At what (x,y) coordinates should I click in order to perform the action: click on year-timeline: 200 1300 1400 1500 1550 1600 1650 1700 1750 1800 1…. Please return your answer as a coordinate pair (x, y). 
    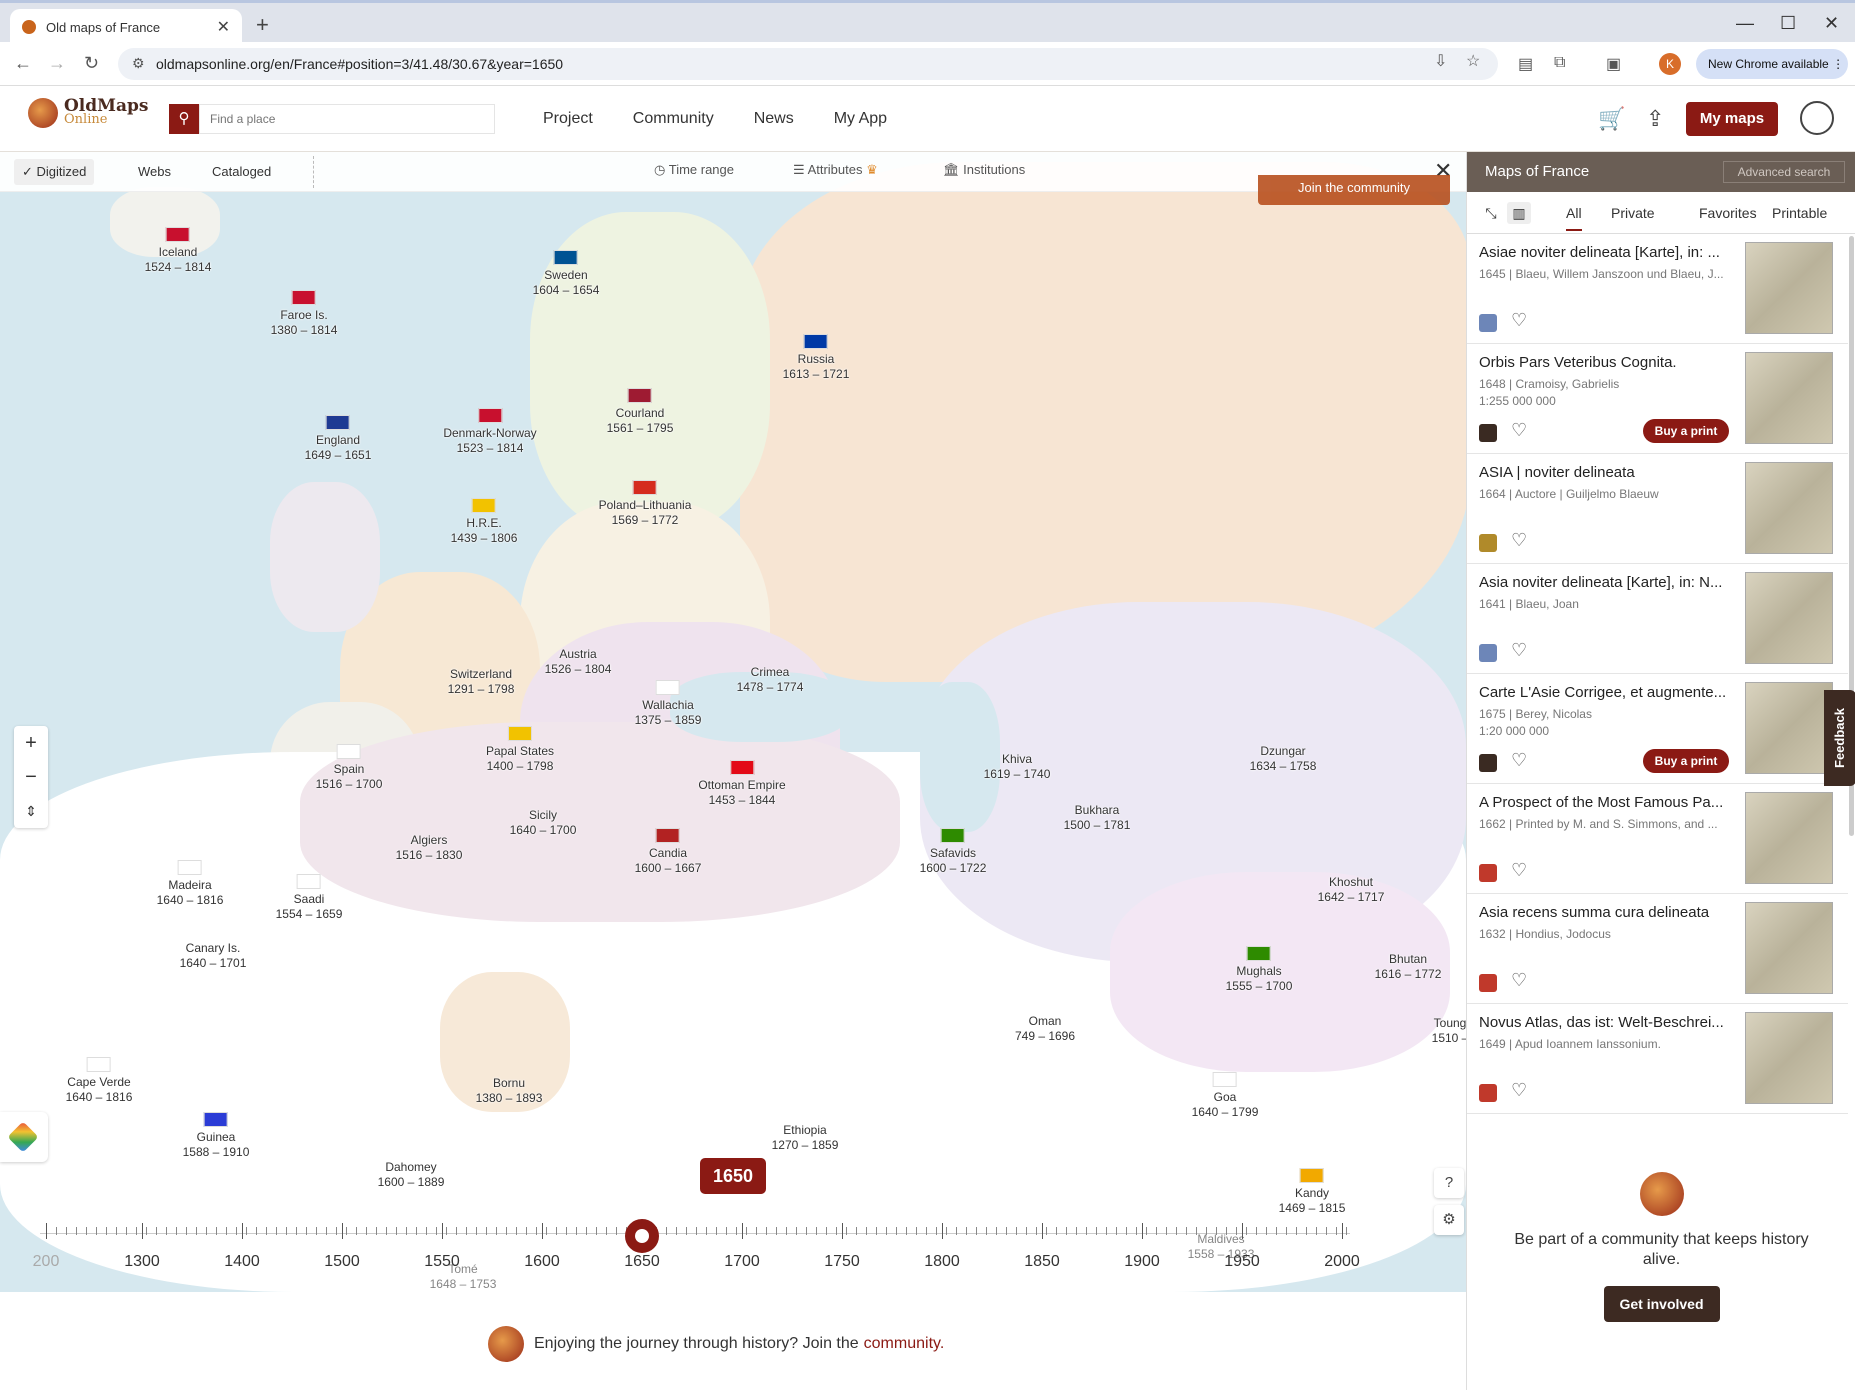
    Looking at the image, I should click on (733, 1250).